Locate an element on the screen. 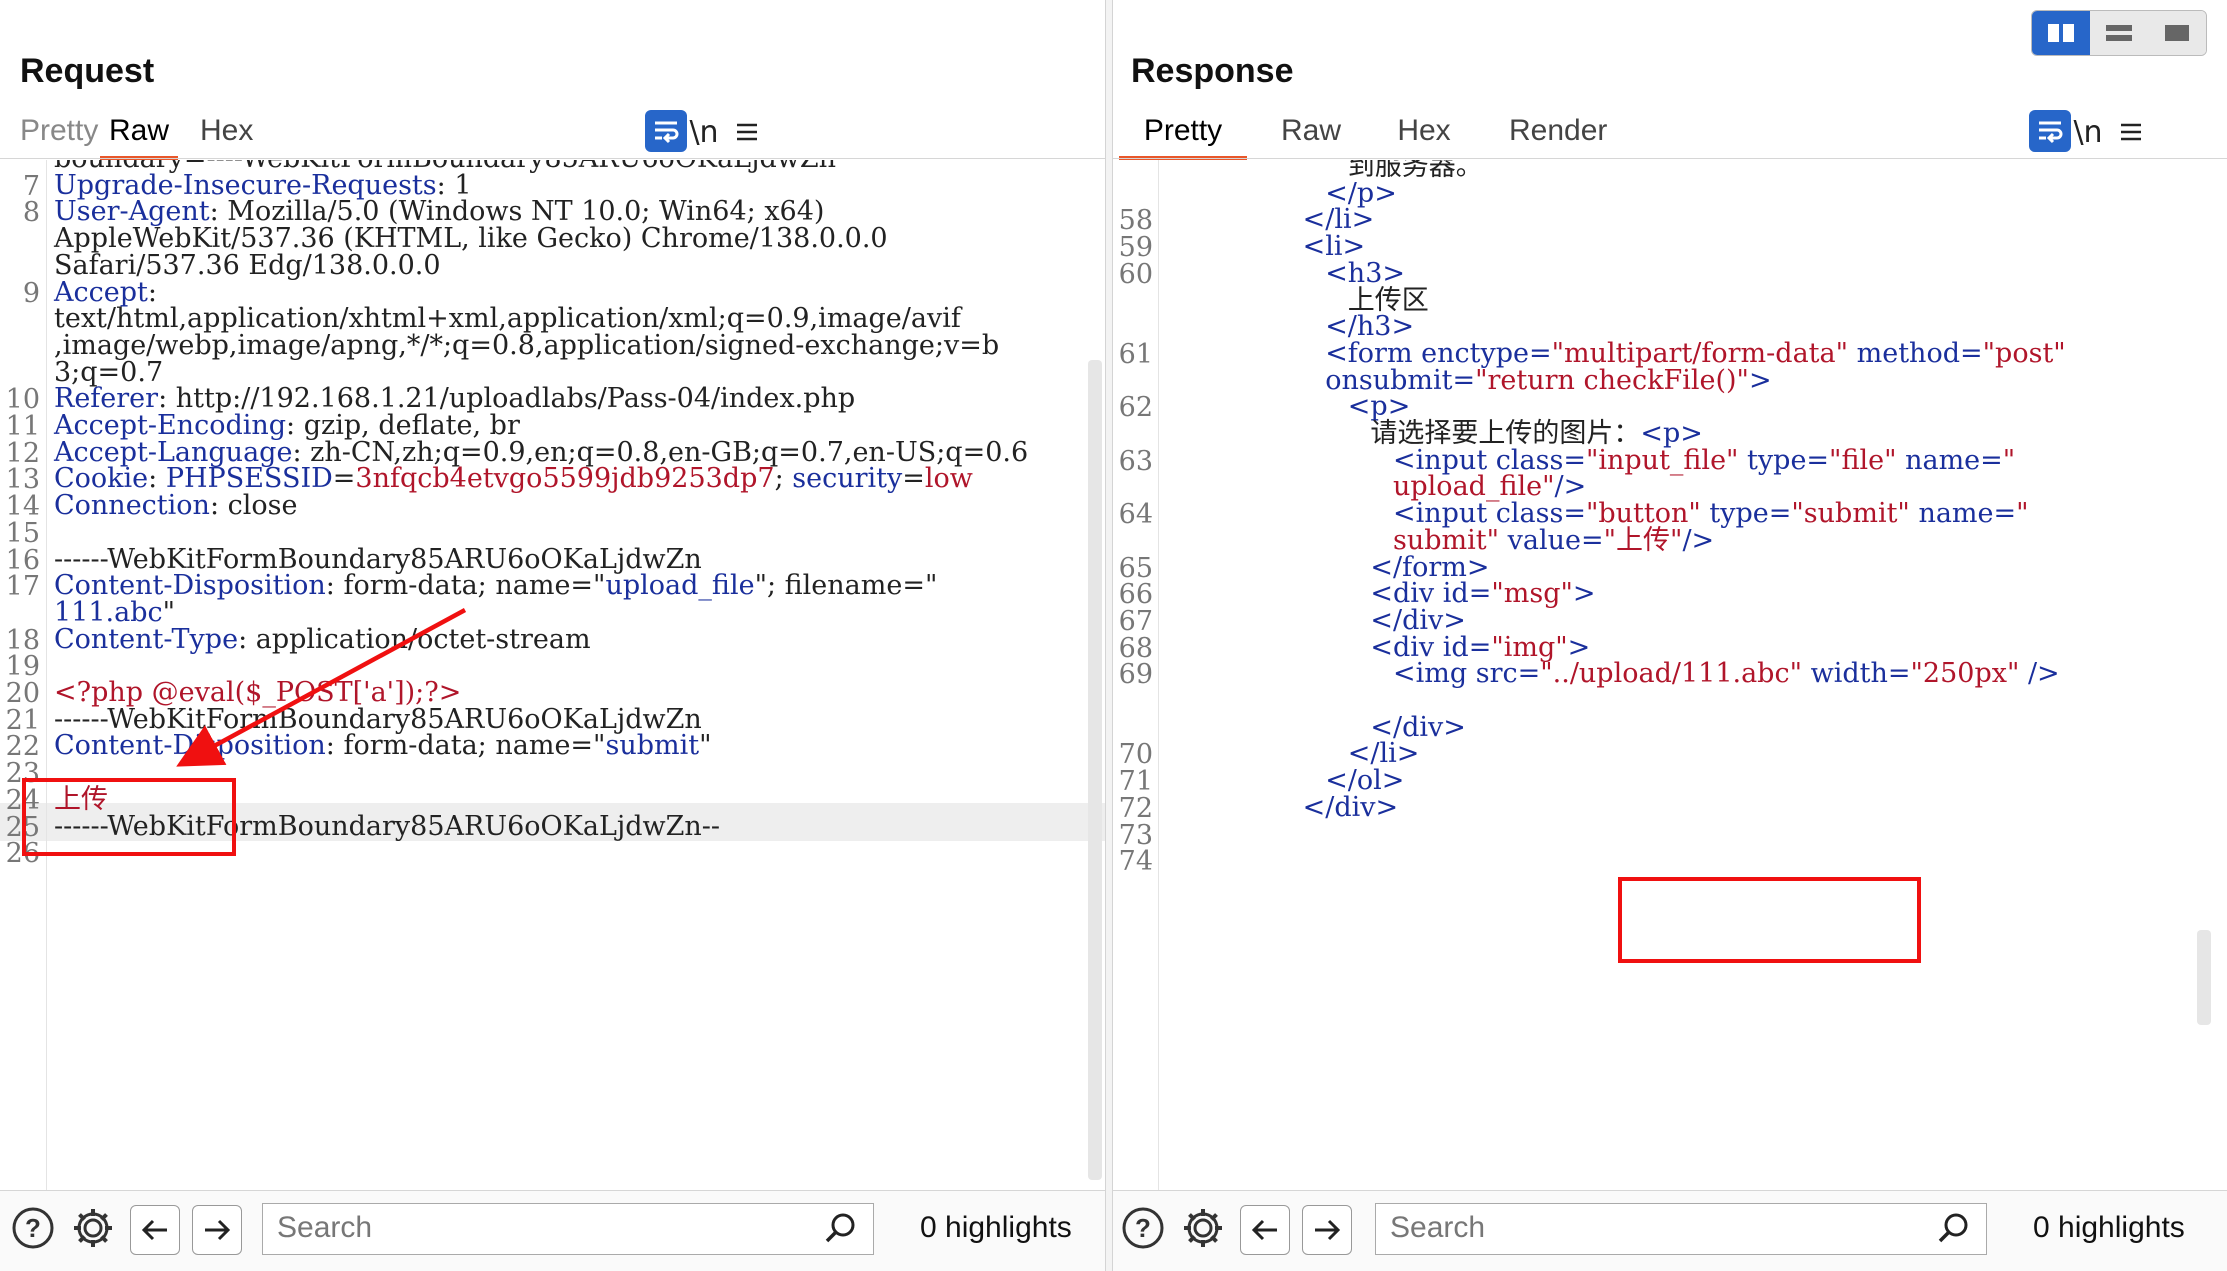  layout-tabs-button is located at coordinates (2177, 33).